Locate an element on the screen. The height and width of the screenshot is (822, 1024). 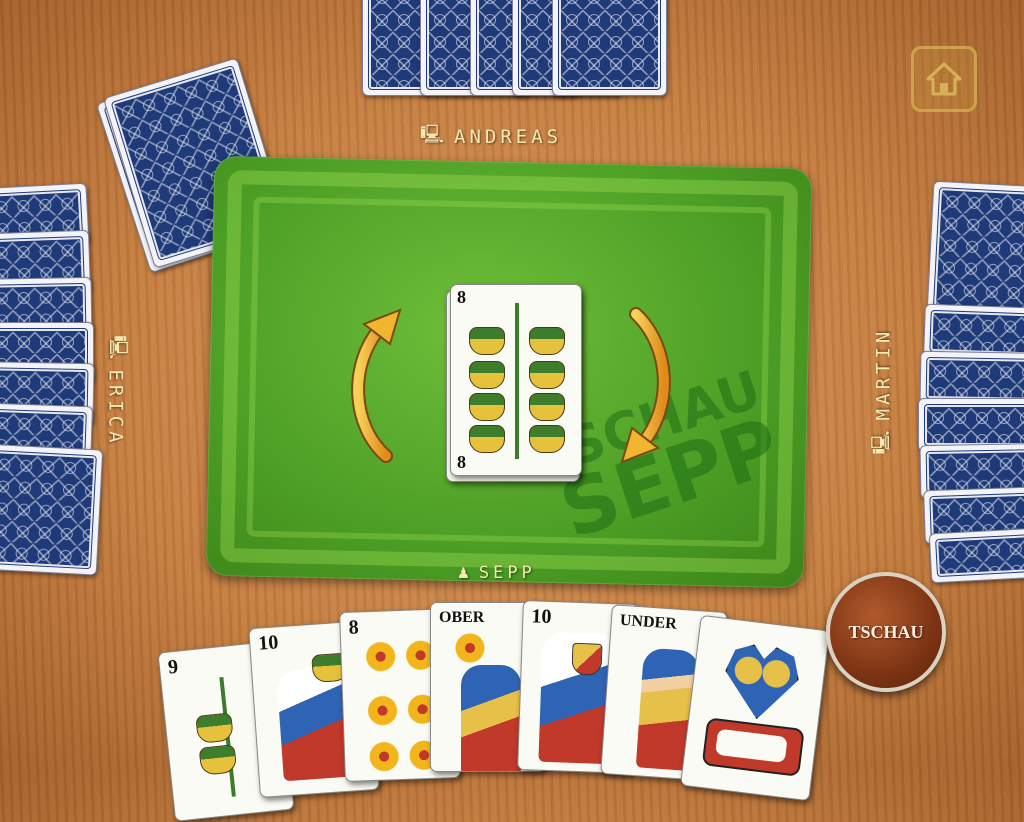
home-icon is located at coordinates (944, 79).